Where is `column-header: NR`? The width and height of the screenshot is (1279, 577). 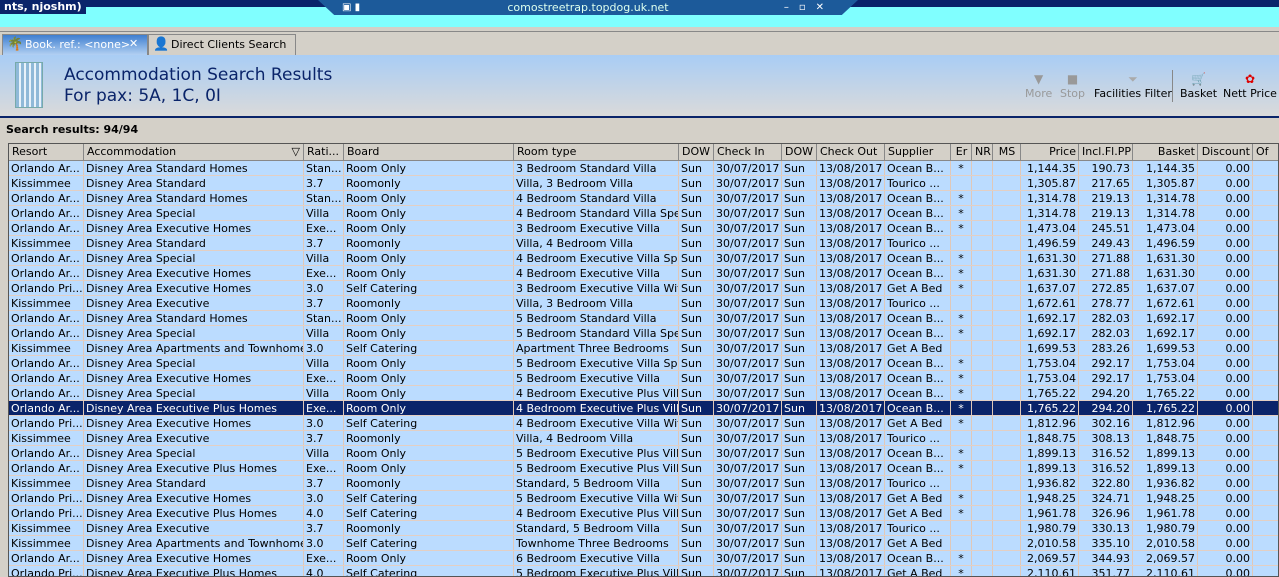 column-header: NR is located at coordinates (982, 152).